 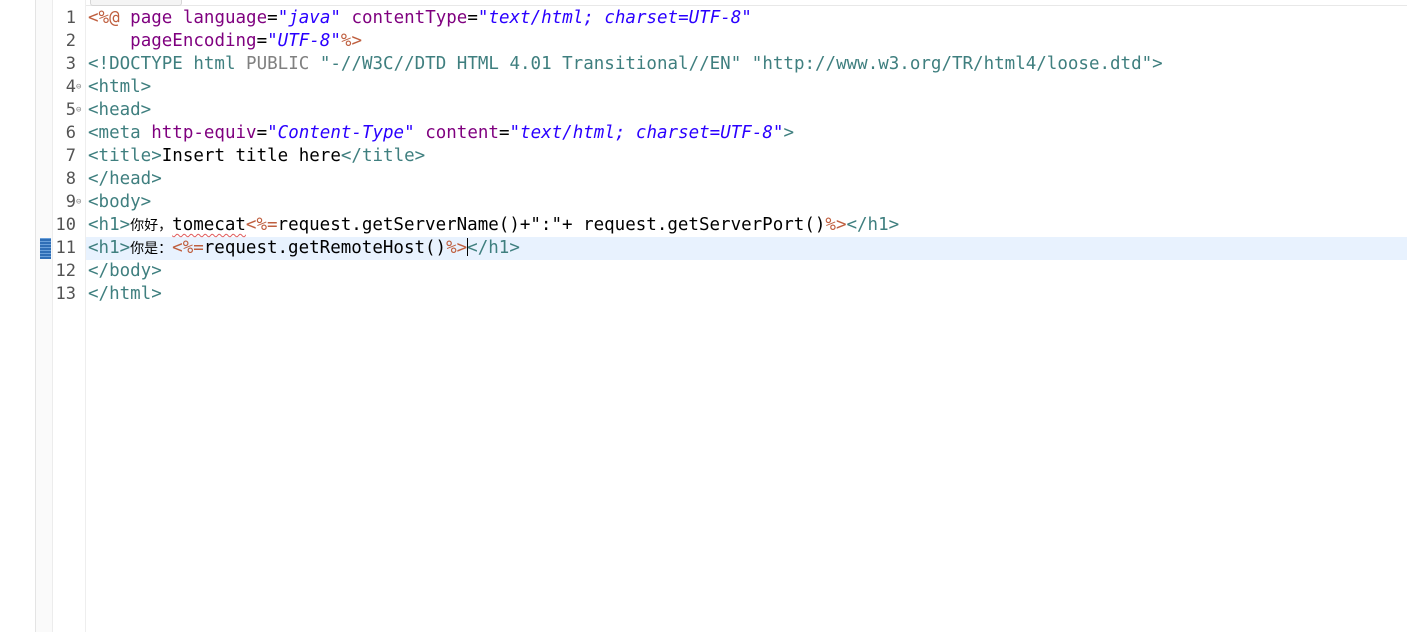 I want to click on line-number: 10, so click(x=65, y=225).